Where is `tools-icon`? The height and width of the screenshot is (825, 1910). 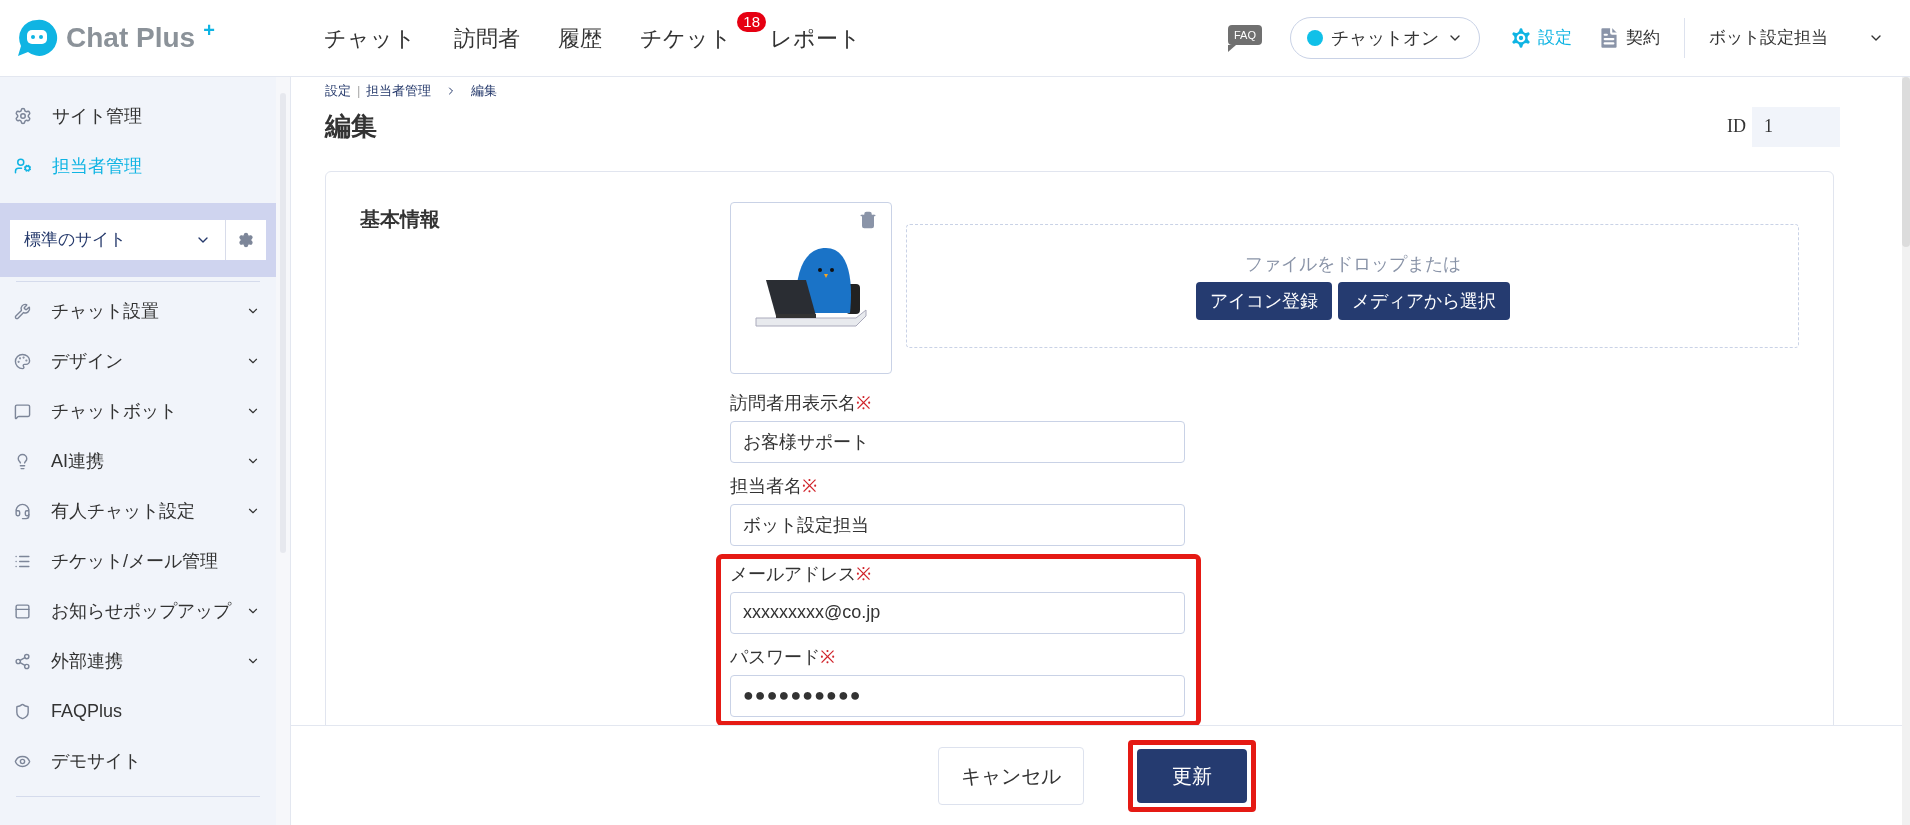
tools-icon is located at coordinates (22, 311).